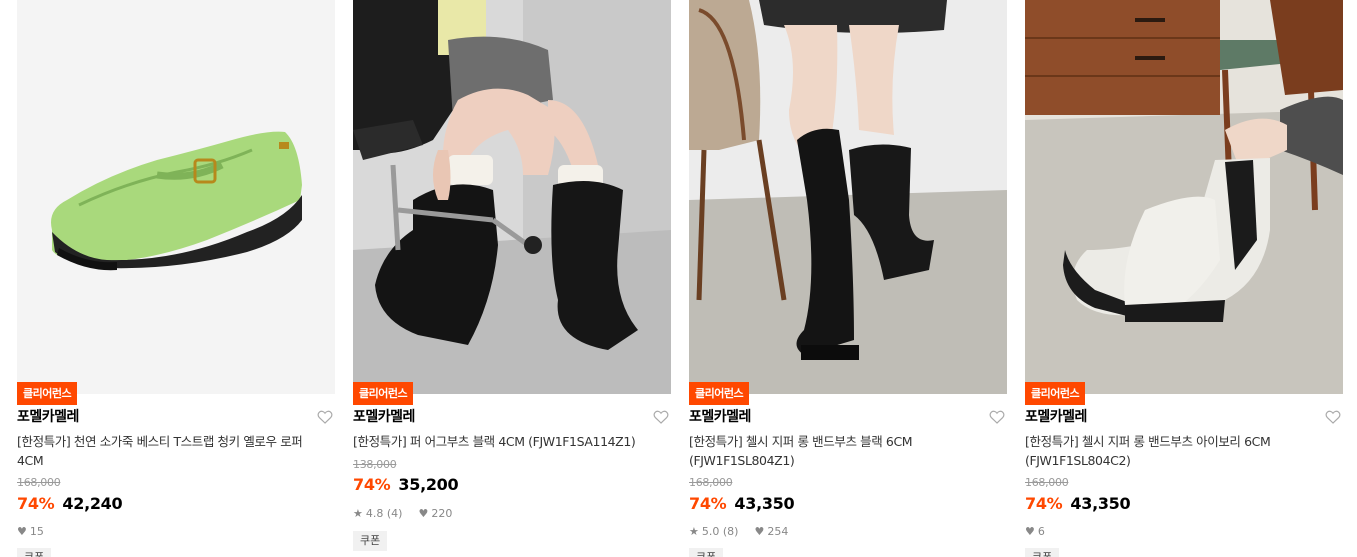  What do you see at coordinates (375, 464) in the screenshot?
I see `original-price: 138,000` at bounding box center [375, 464].